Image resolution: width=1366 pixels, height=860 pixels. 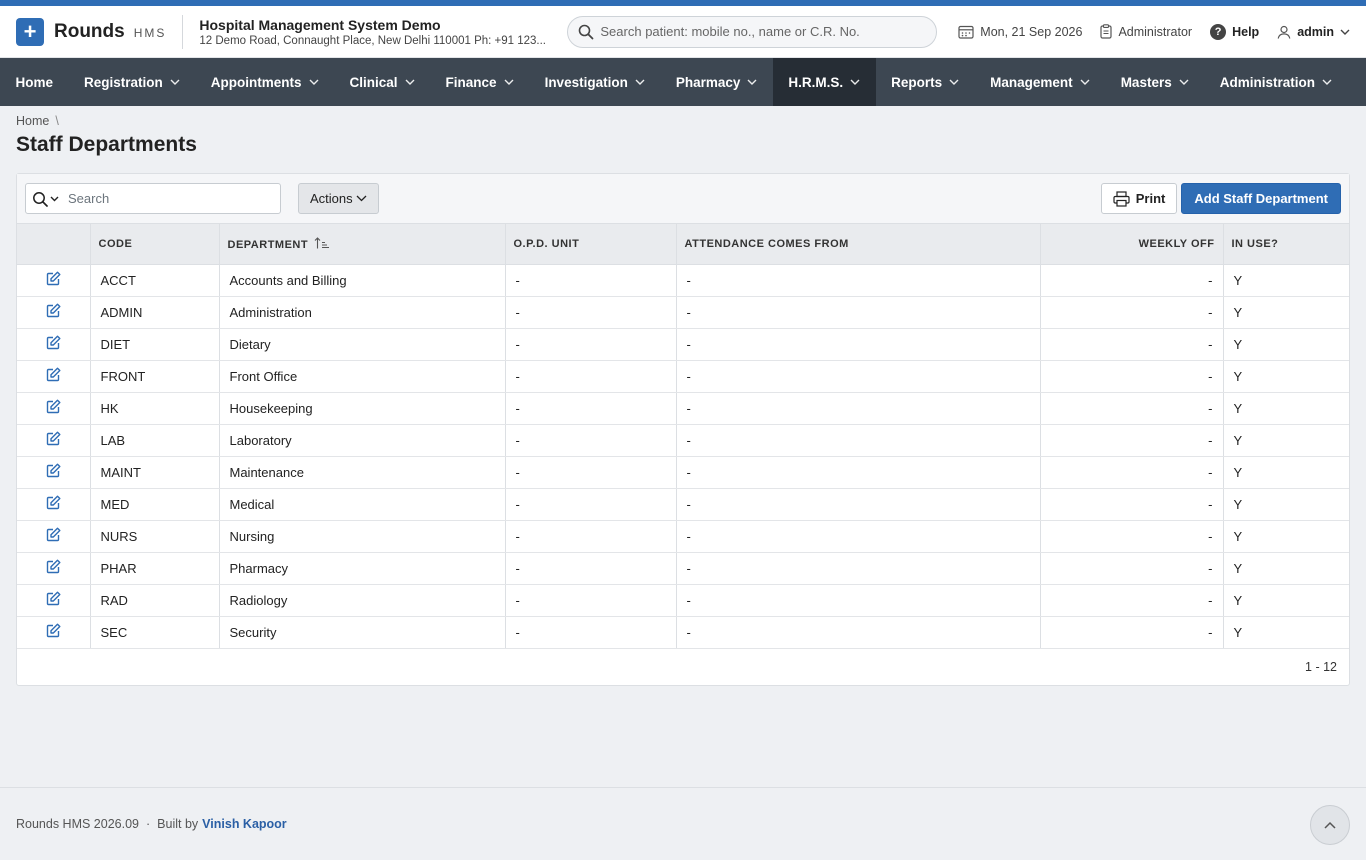 What do you see at coordinates (362, 244) in the screenshot?
I see `col-department: DEPARTMENT` at bounding box center [362, 244].